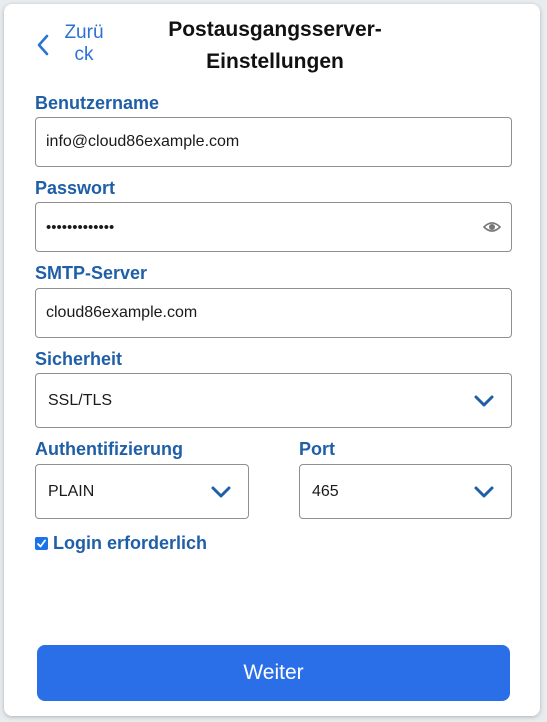 Image resolution: width=547 pixels, height=722 pixels. I want to click on chevron-left-icon, so click(43, 45).